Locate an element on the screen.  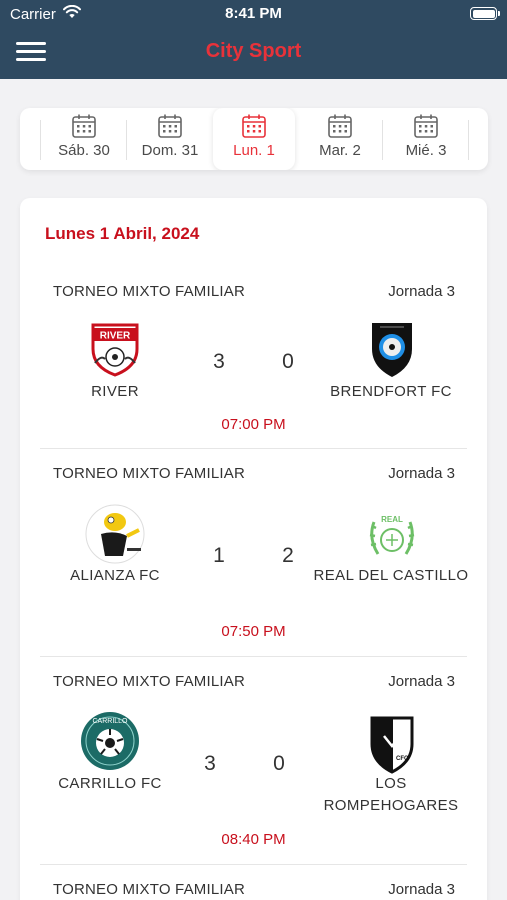
day-item-wed-3: Mié. 3 is located at coordinates (426, 139).